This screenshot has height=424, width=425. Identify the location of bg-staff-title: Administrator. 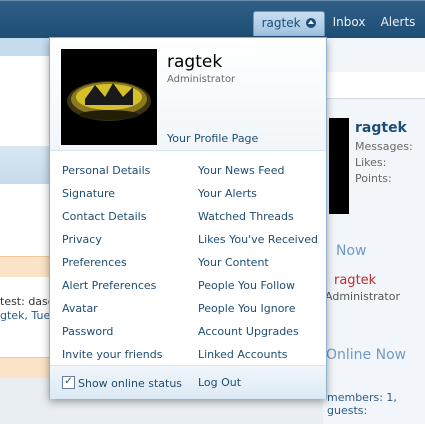
(362, 296).